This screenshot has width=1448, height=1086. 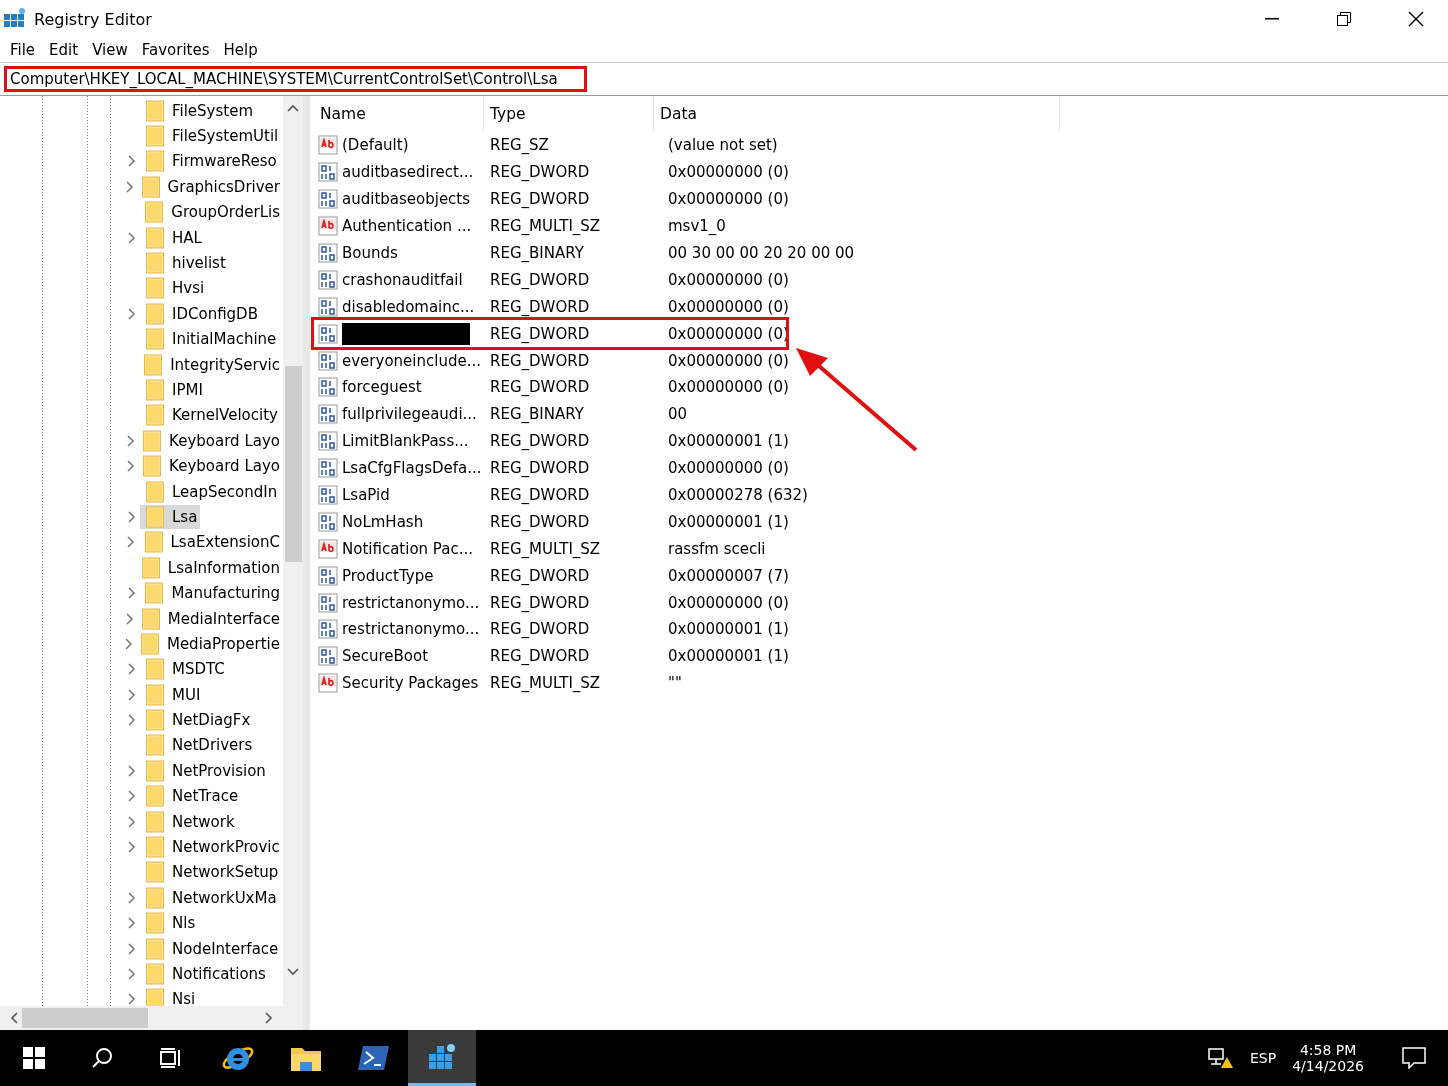 What do you see at coordinates (204, 770) in the screenshot?
I see `tree-node: NetProvision` at bounding box center [204, 770].